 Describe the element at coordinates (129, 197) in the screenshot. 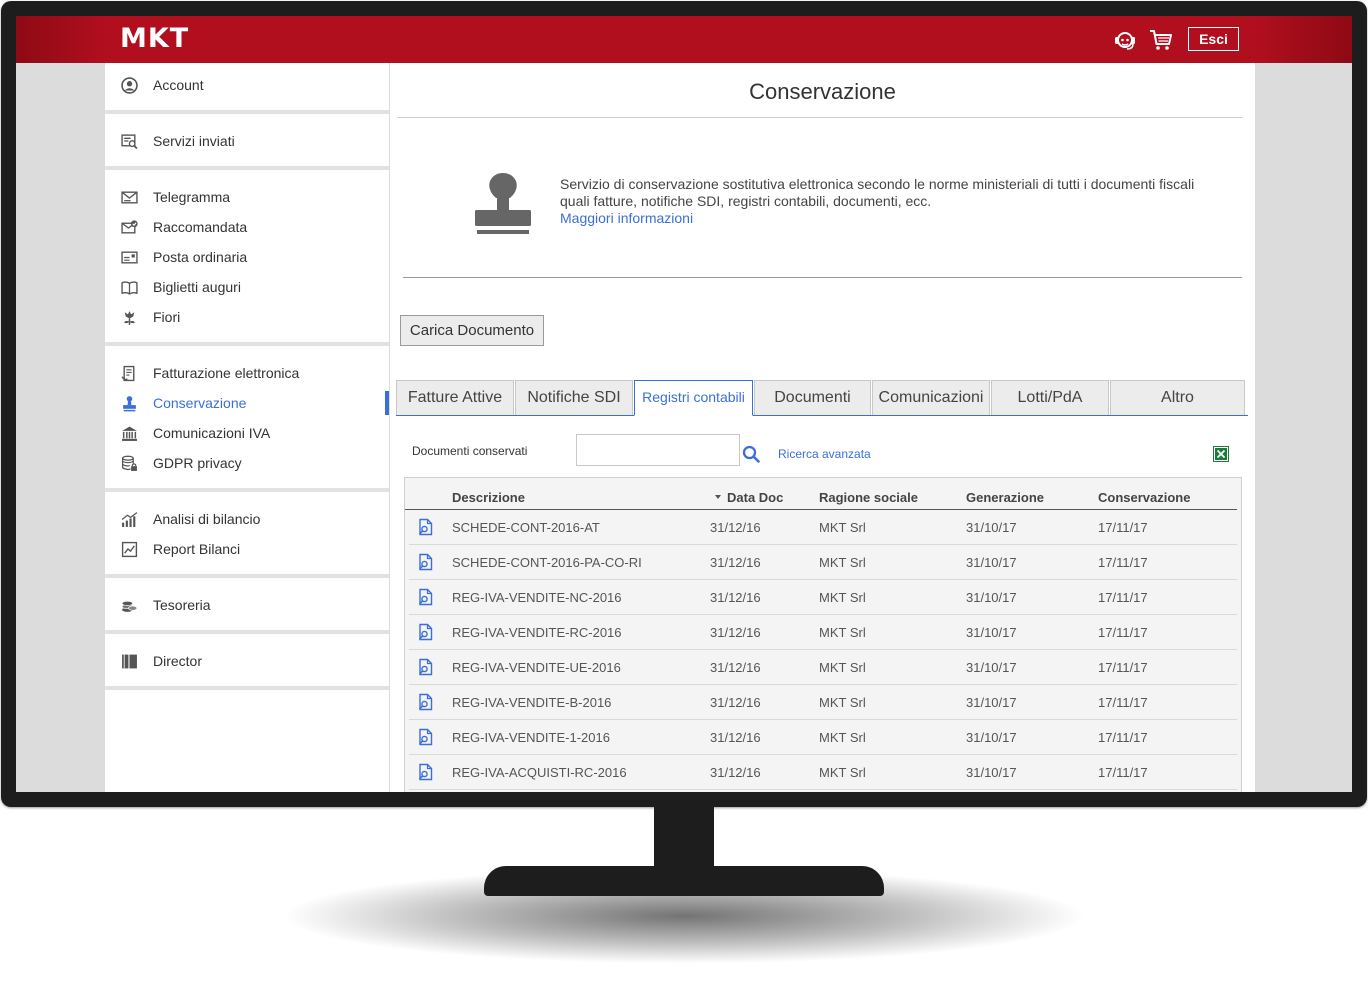

I see `telegram-mail-icon` at that location.